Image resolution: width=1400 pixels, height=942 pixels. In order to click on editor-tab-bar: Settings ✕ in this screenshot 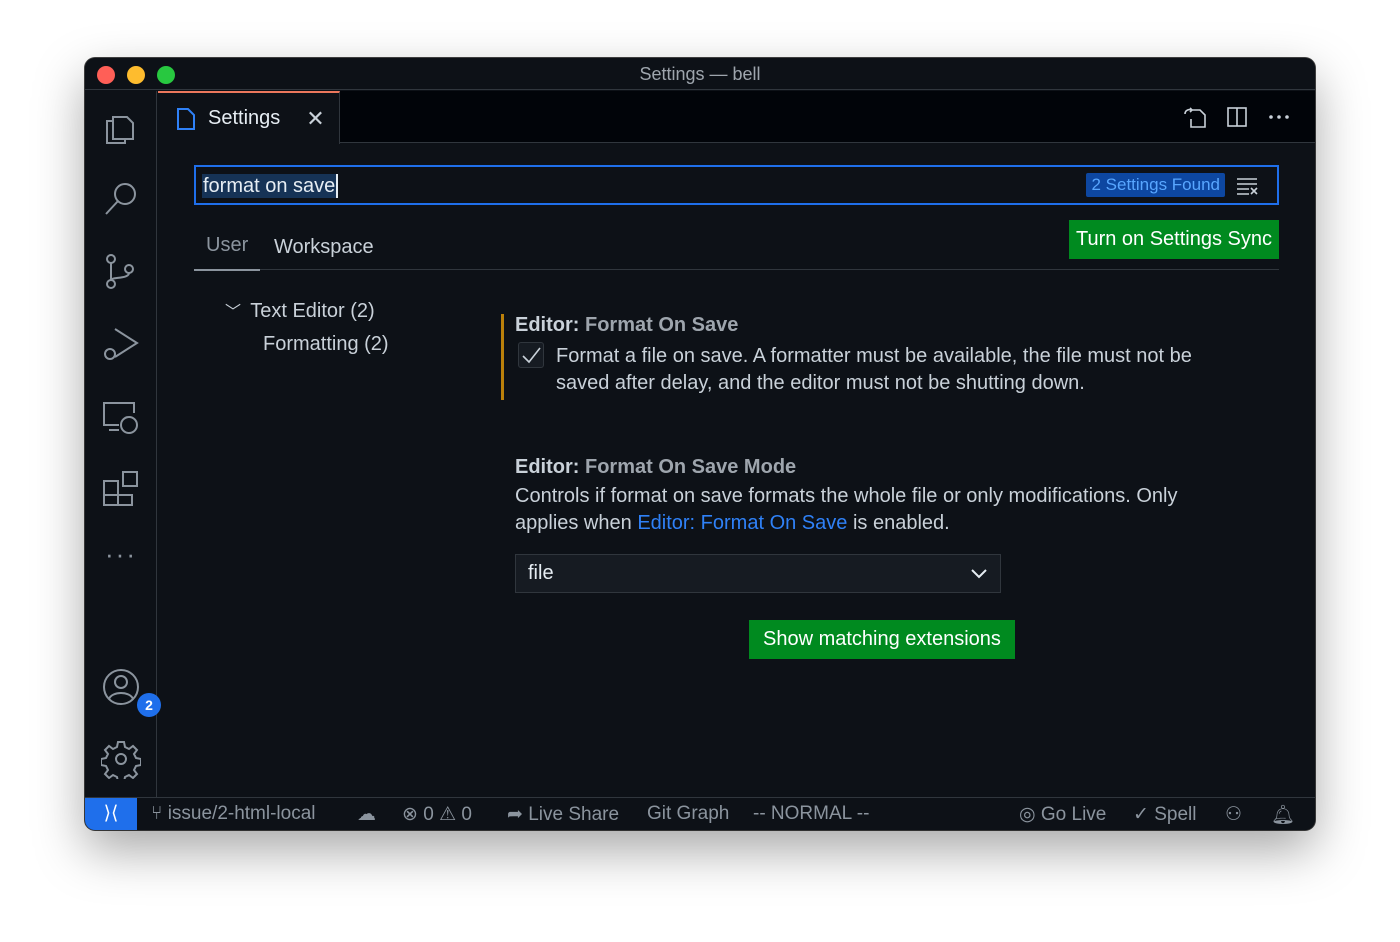, I will do `click(736, 117)`.